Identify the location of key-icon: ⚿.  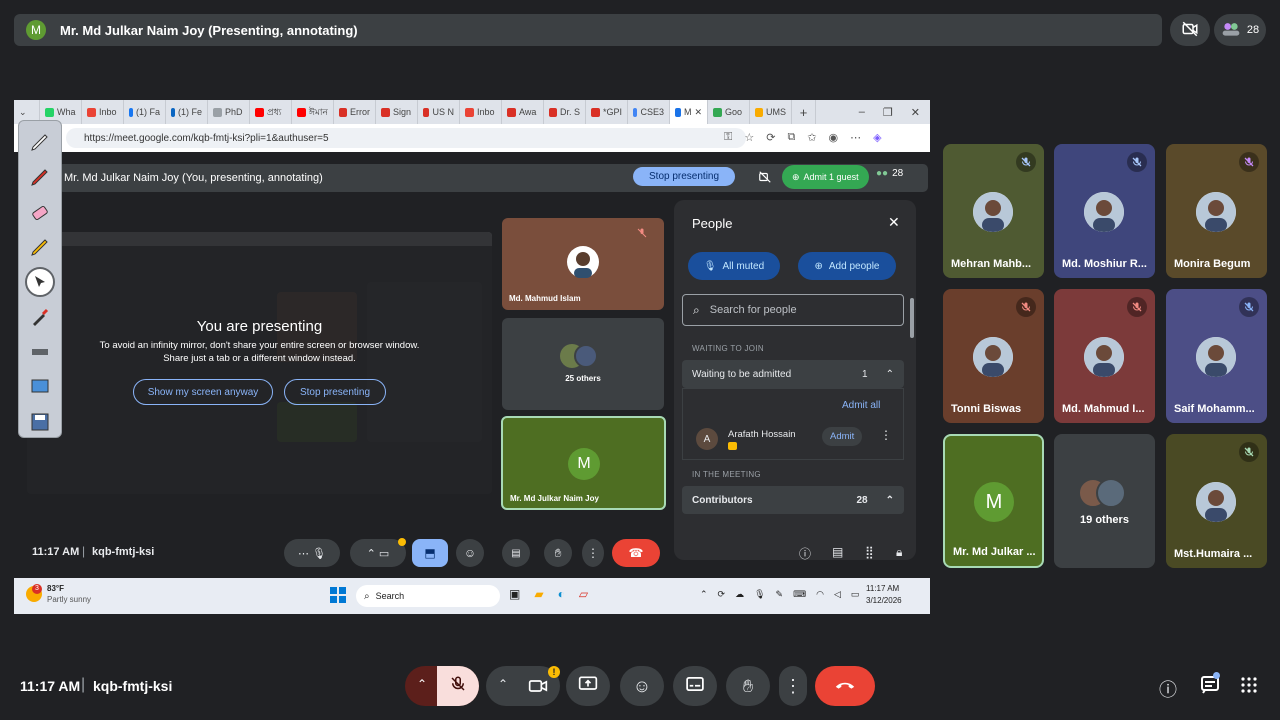
(728, 137).